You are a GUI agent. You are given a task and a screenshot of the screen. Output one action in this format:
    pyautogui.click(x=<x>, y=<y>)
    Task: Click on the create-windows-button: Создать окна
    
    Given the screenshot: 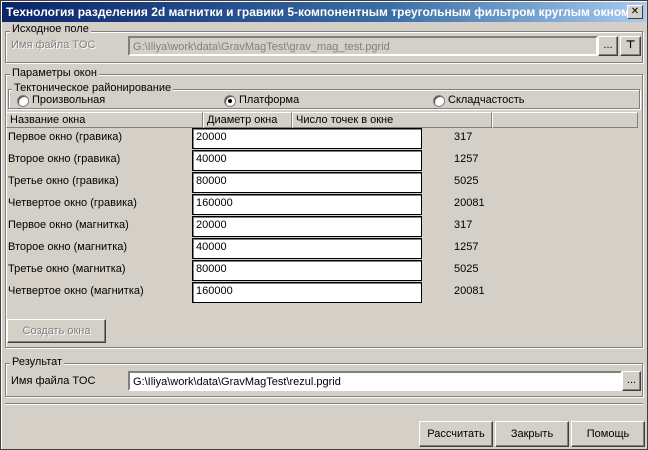 What is the action you would take?
    pyautogui.click(x=56, y=331)
    